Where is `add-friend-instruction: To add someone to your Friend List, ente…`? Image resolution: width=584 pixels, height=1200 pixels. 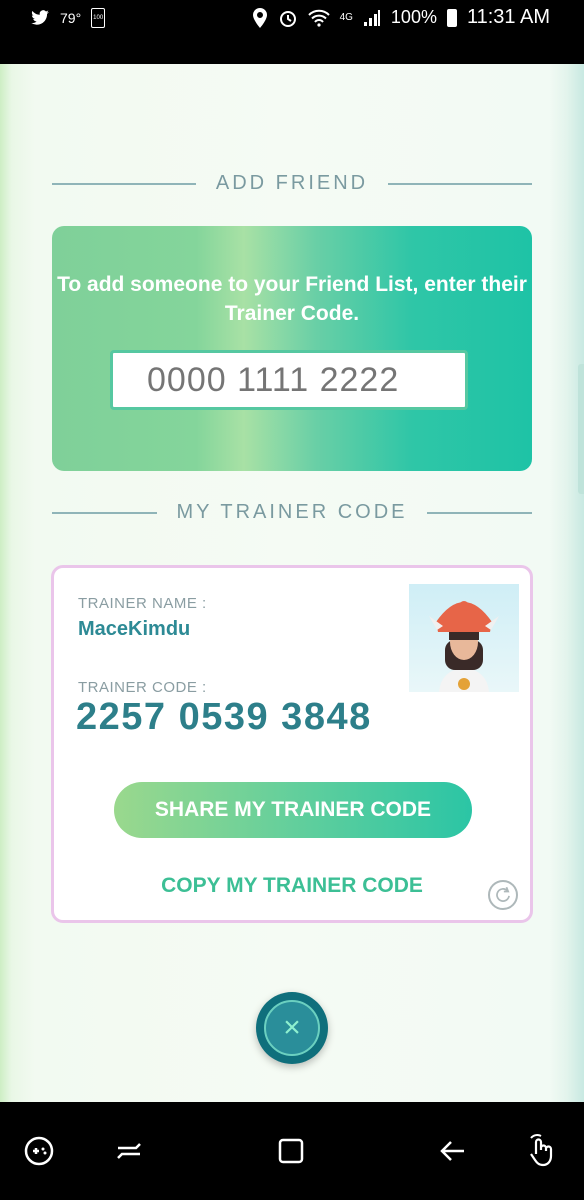
add-friend-instruction: To add someone to your Friend List, ente… is located at coordinates (292, 299).